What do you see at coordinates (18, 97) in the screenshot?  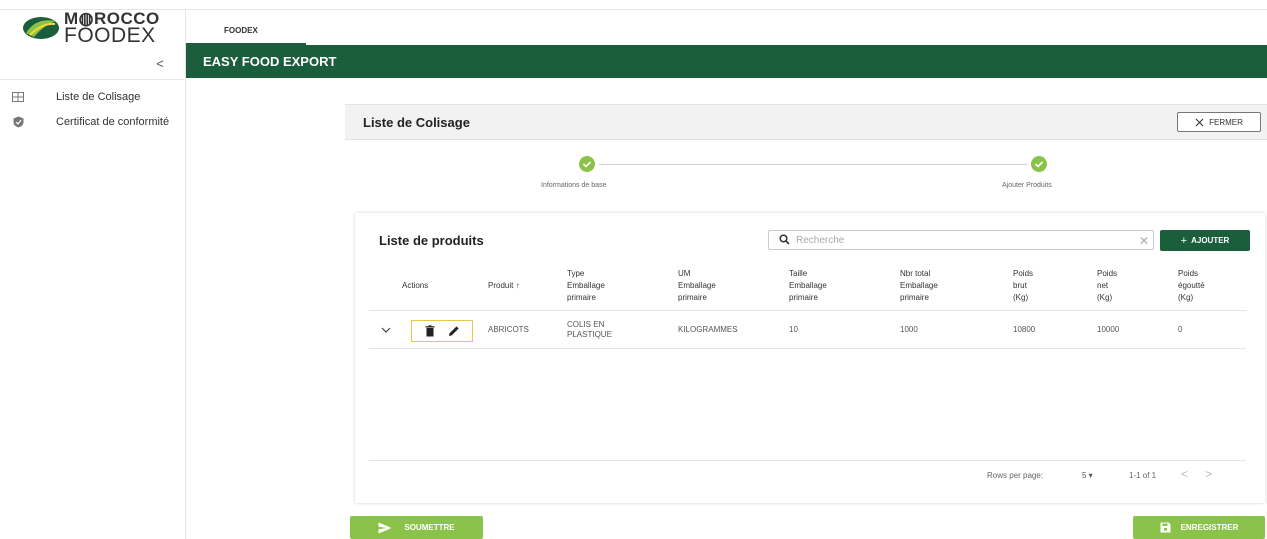 I see `table-icon` at bounding box center [18, 97].